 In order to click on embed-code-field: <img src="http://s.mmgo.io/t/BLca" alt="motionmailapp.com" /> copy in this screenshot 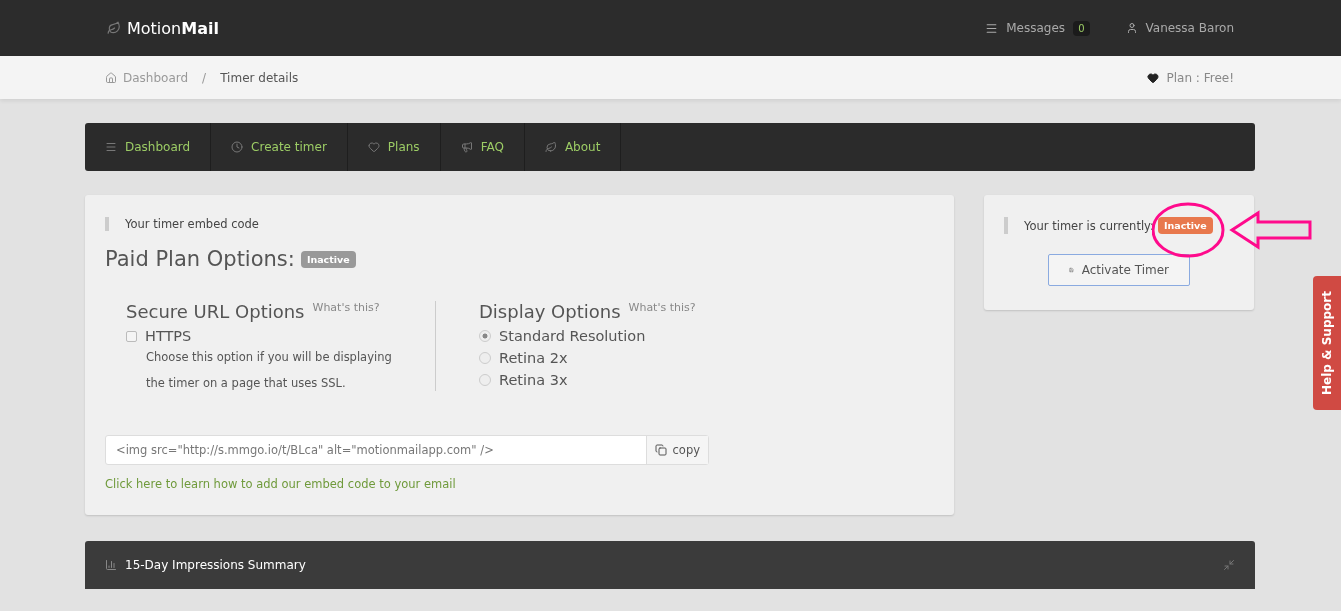, I will do `click(407, 450)`.